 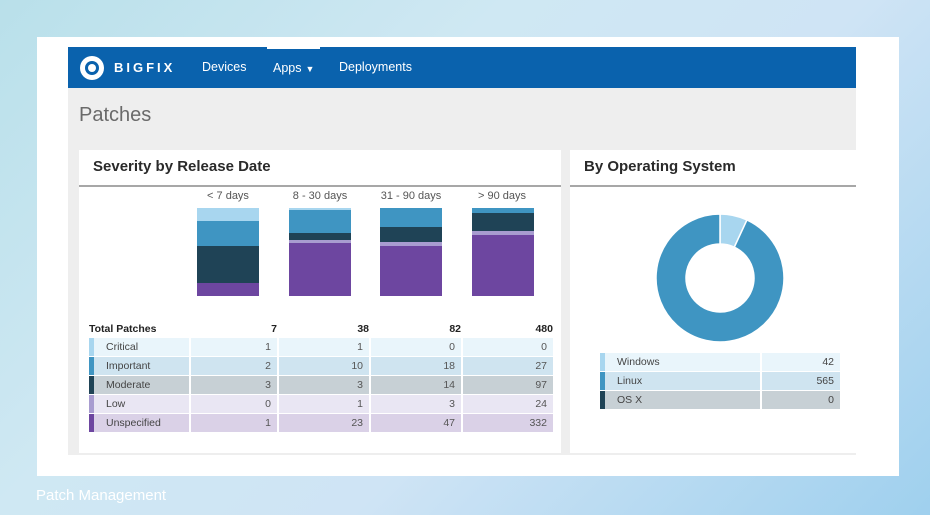 I want to click on os-row-linux: Linux 565, so click(x=720, y=381).